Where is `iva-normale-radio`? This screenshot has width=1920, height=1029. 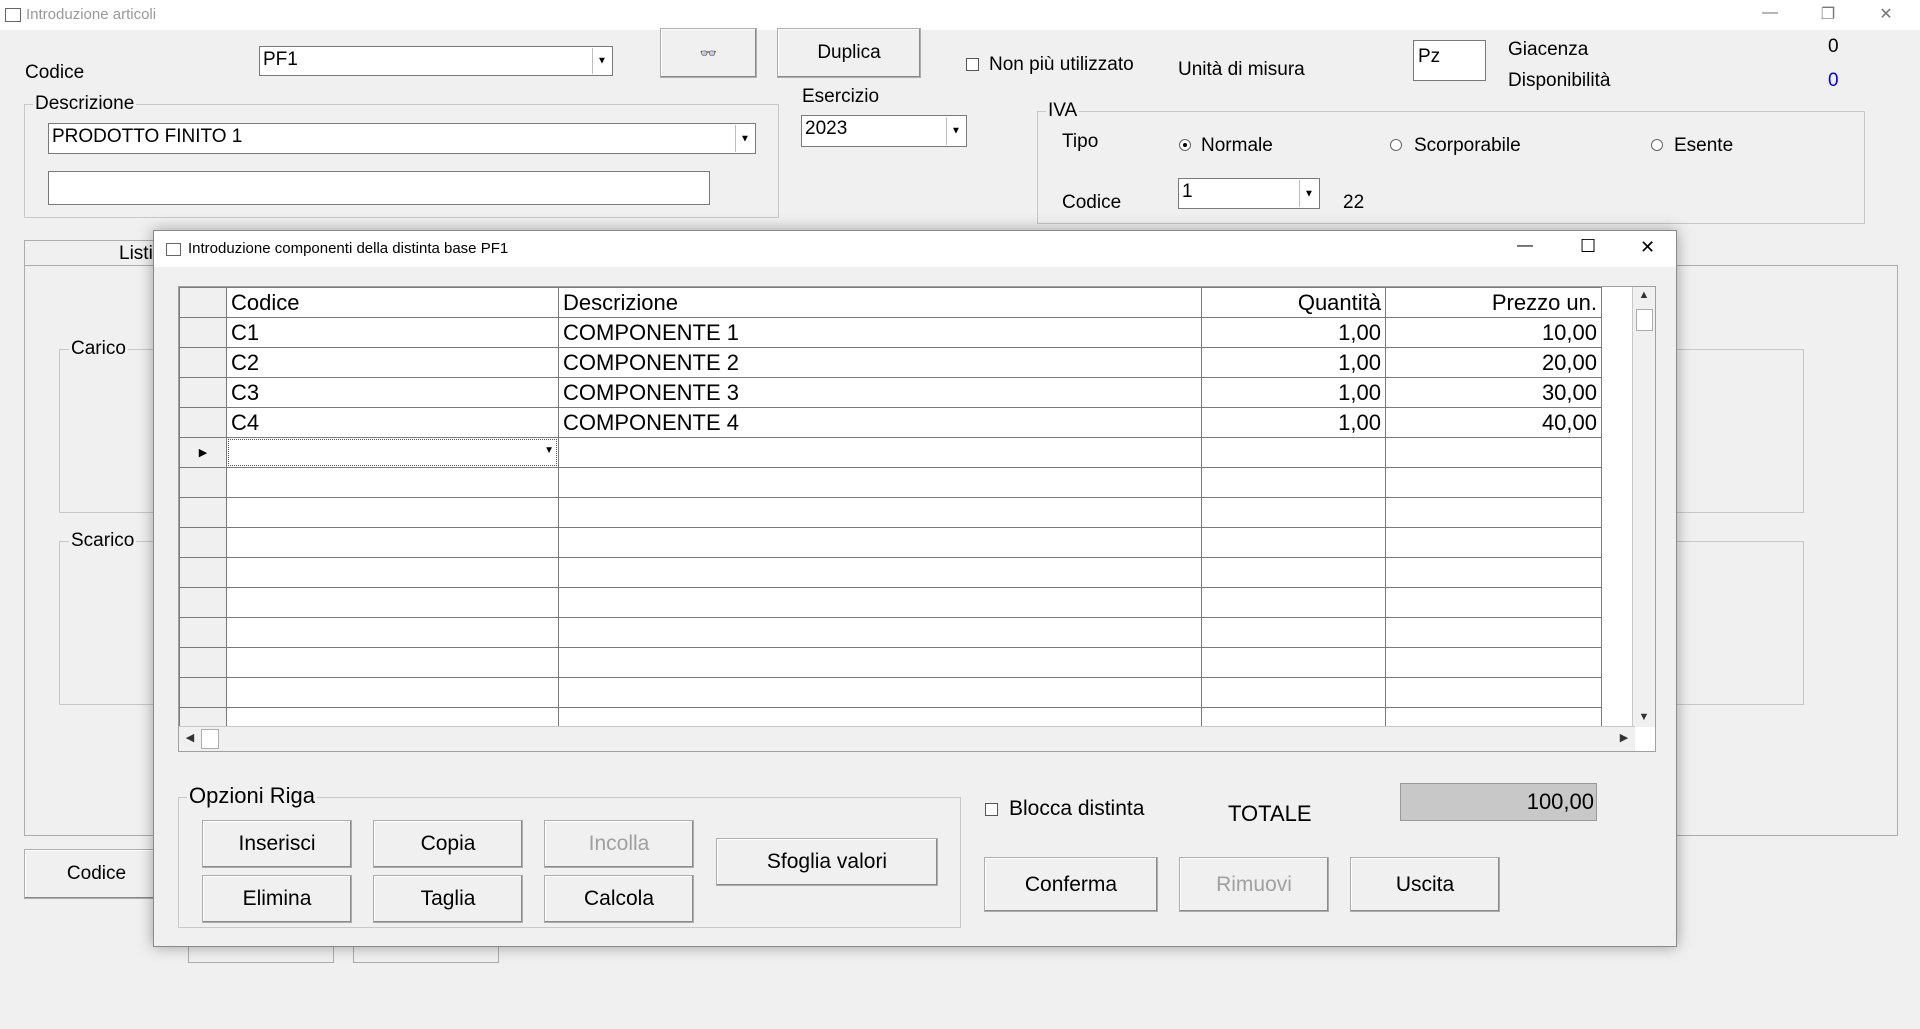 iva-normale-radio is located at coordinates (1185, 145).